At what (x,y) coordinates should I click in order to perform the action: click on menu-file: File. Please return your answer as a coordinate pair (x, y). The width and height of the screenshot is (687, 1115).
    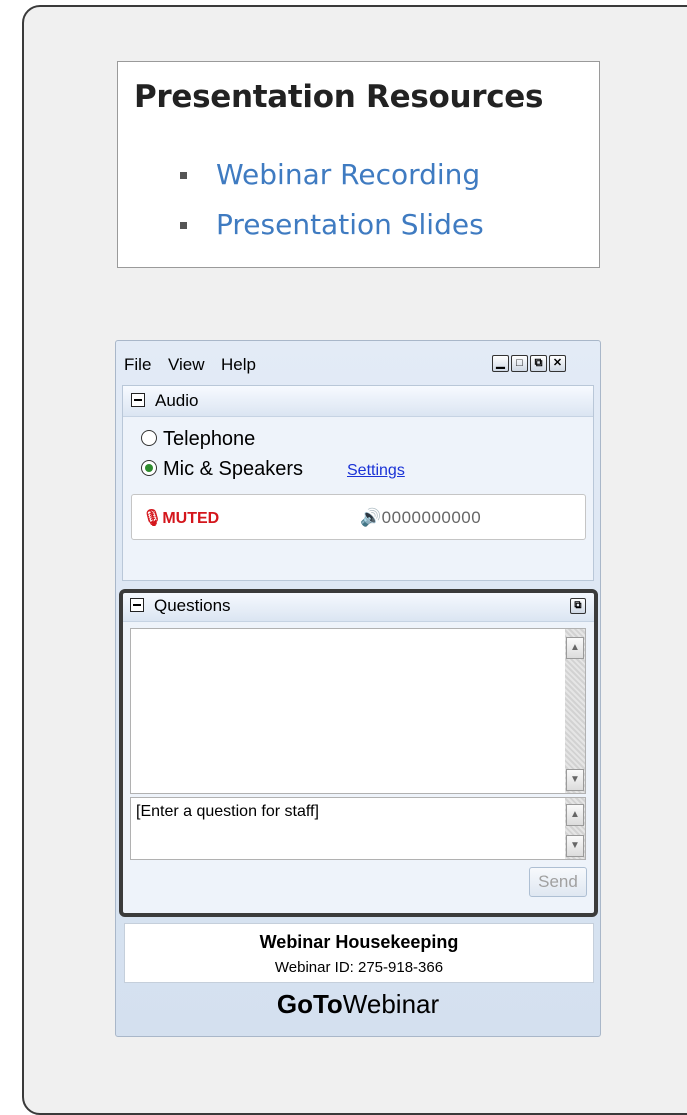
    Looking at the image, I should click on (137, 365).